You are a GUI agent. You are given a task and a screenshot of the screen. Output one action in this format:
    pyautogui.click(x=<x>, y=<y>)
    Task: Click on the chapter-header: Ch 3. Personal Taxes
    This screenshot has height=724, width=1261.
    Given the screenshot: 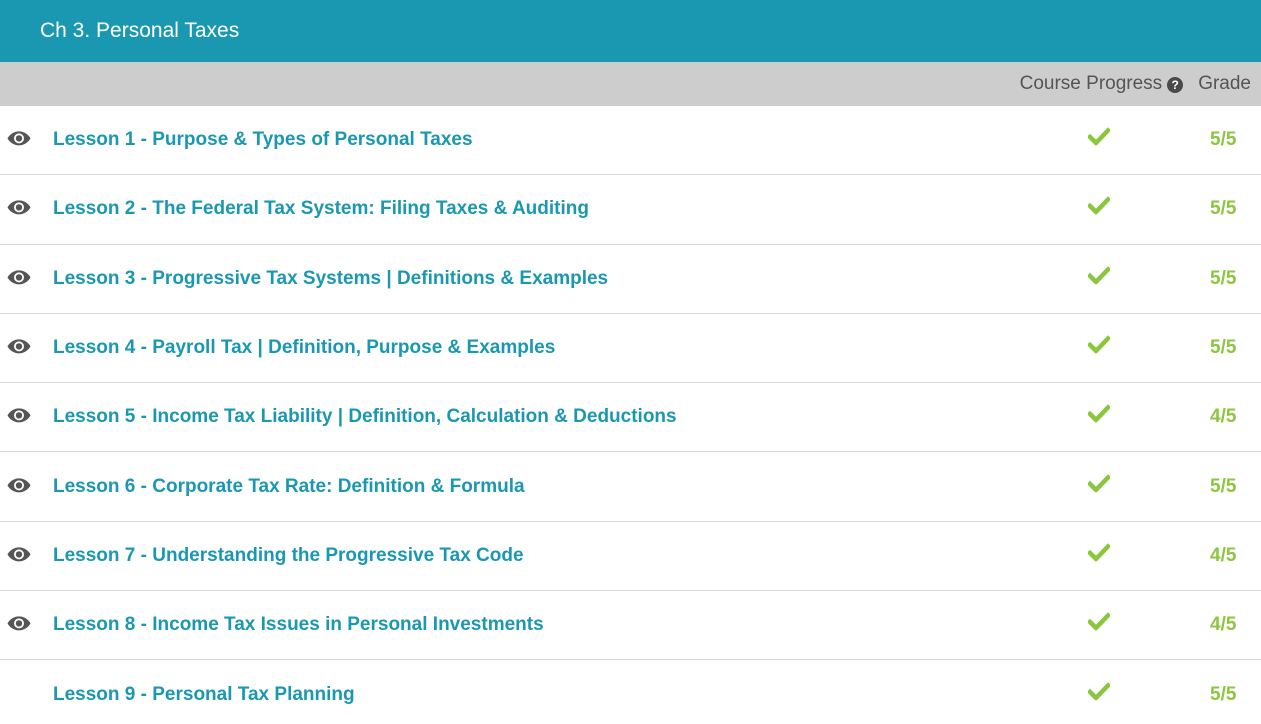 What is the action you would take?
    pyautogui.click(x=630, y=31)
    